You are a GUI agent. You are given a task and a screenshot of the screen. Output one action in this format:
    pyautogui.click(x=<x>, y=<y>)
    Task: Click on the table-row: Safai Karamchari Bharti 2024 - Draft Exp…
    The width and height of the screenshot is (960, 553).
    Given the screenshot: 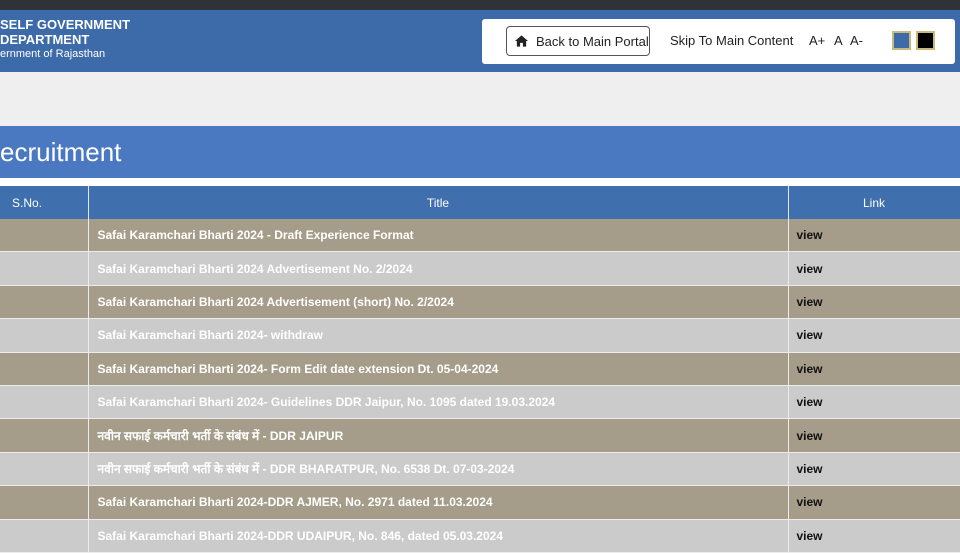 What is the action you would take?
    pyautogui.click(x=480, y=236)
    